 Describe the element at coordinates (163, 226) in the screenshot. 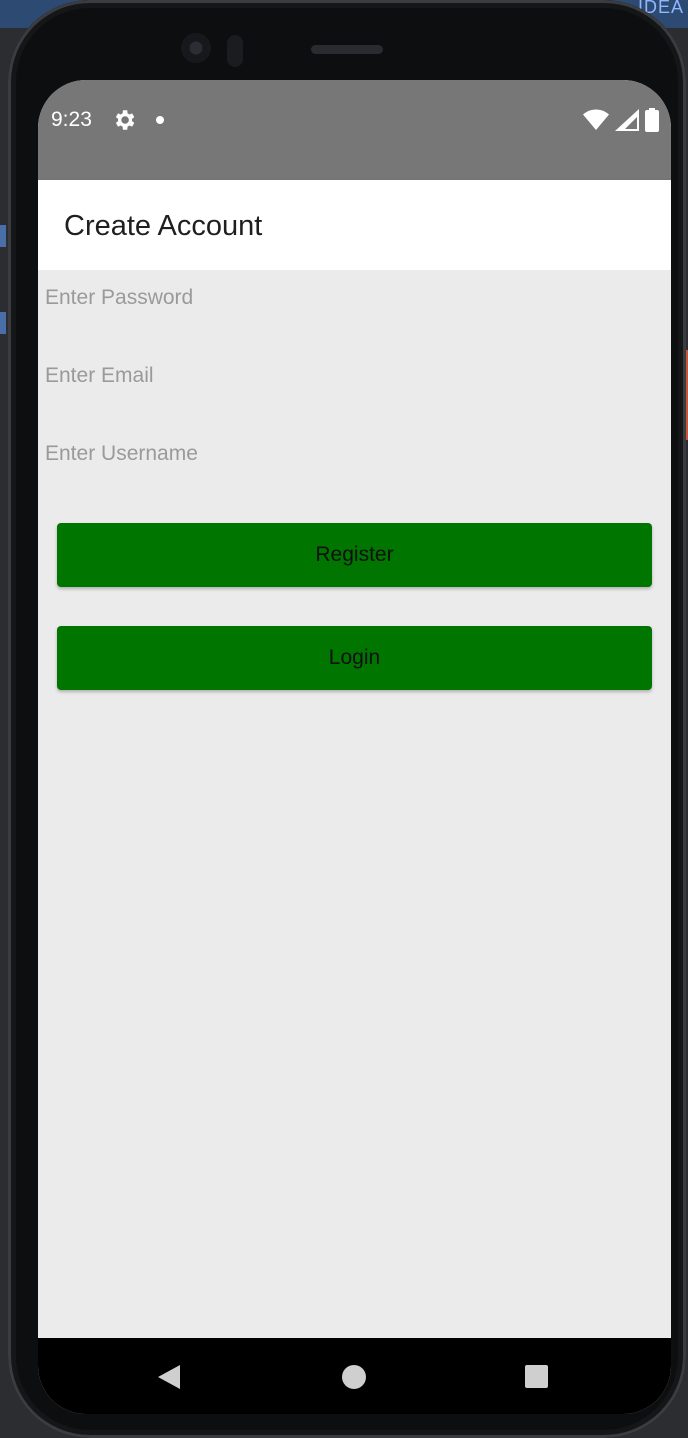

I see `page-title: Create Account` at that location.